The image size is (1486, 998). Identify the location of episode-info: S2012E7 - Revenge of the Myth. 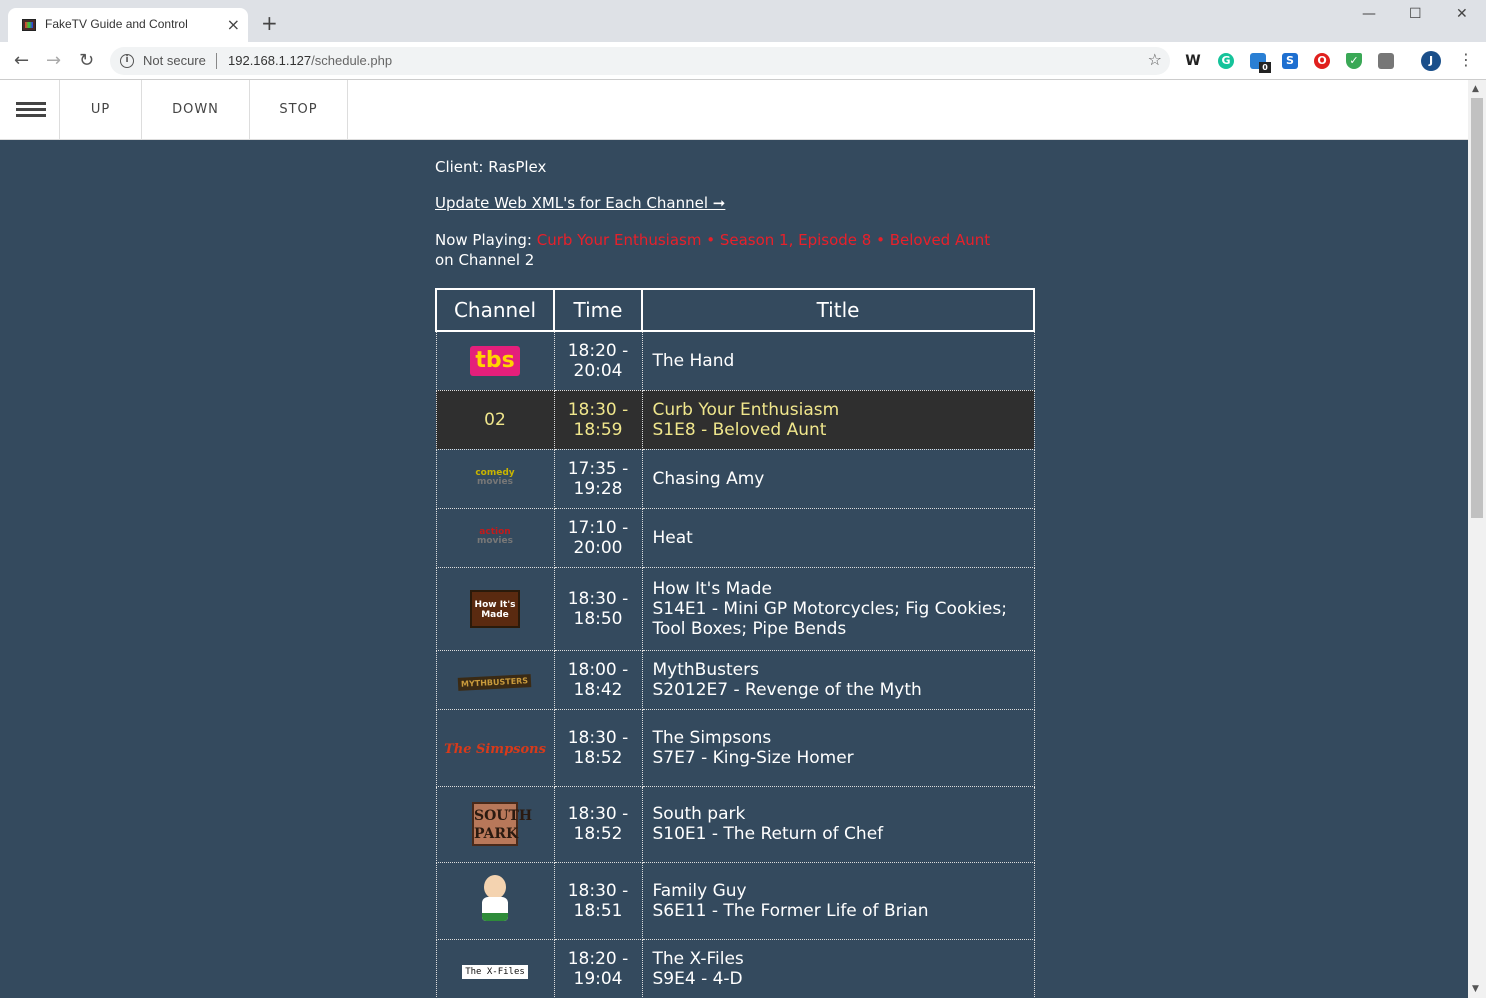
(787, 689).